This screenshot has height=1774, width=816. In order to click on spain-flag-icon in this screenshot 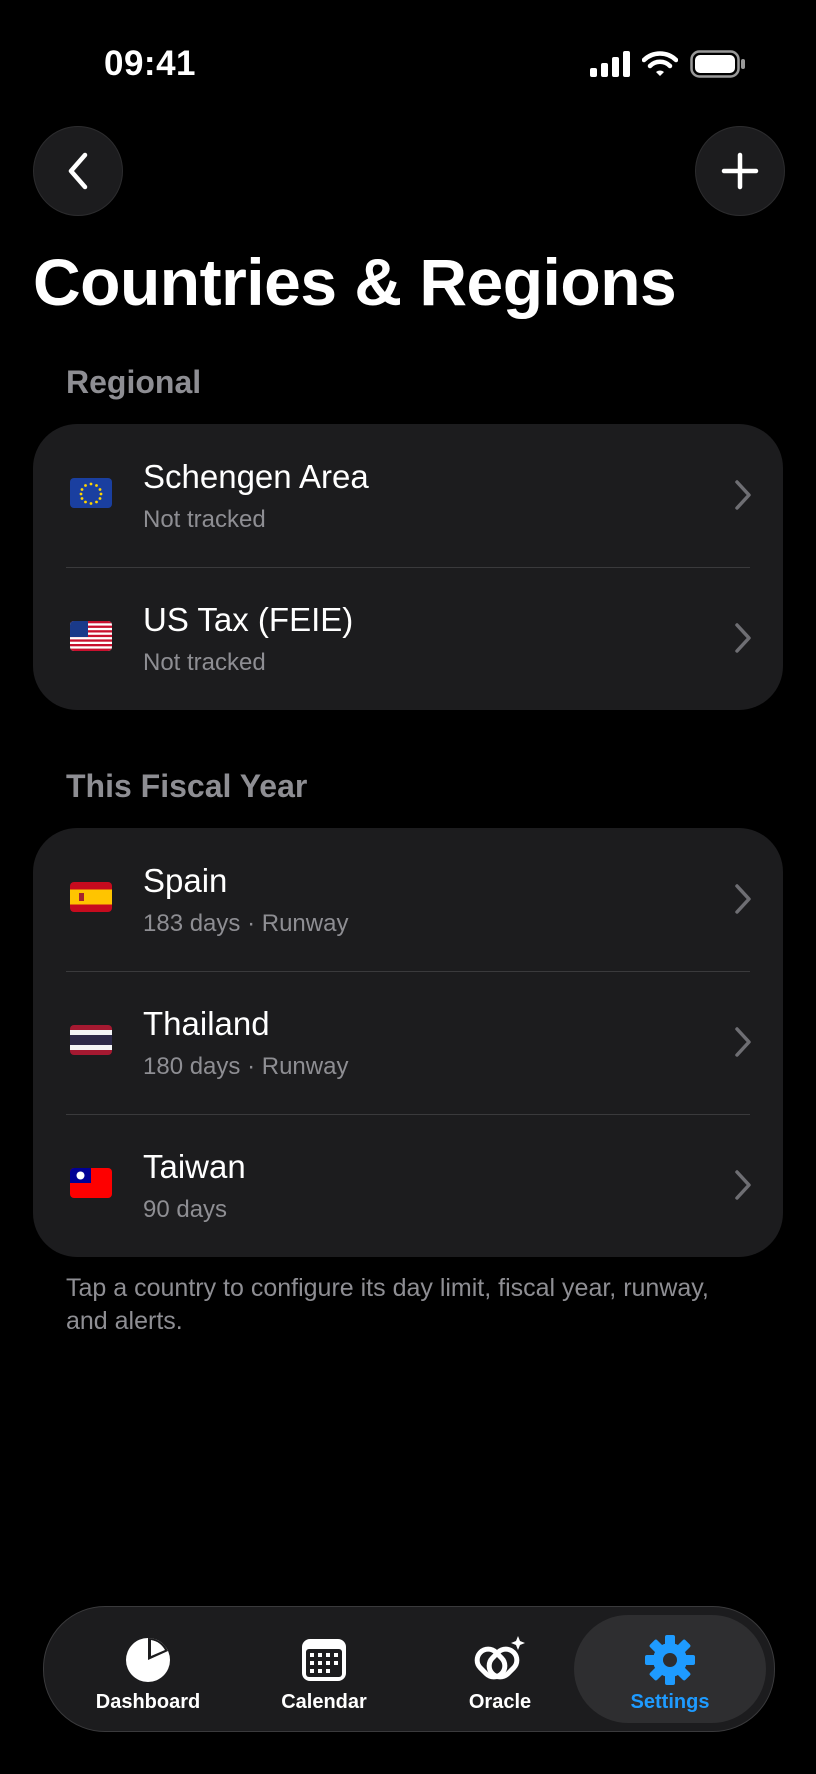, I will do `click(91, 897)`.